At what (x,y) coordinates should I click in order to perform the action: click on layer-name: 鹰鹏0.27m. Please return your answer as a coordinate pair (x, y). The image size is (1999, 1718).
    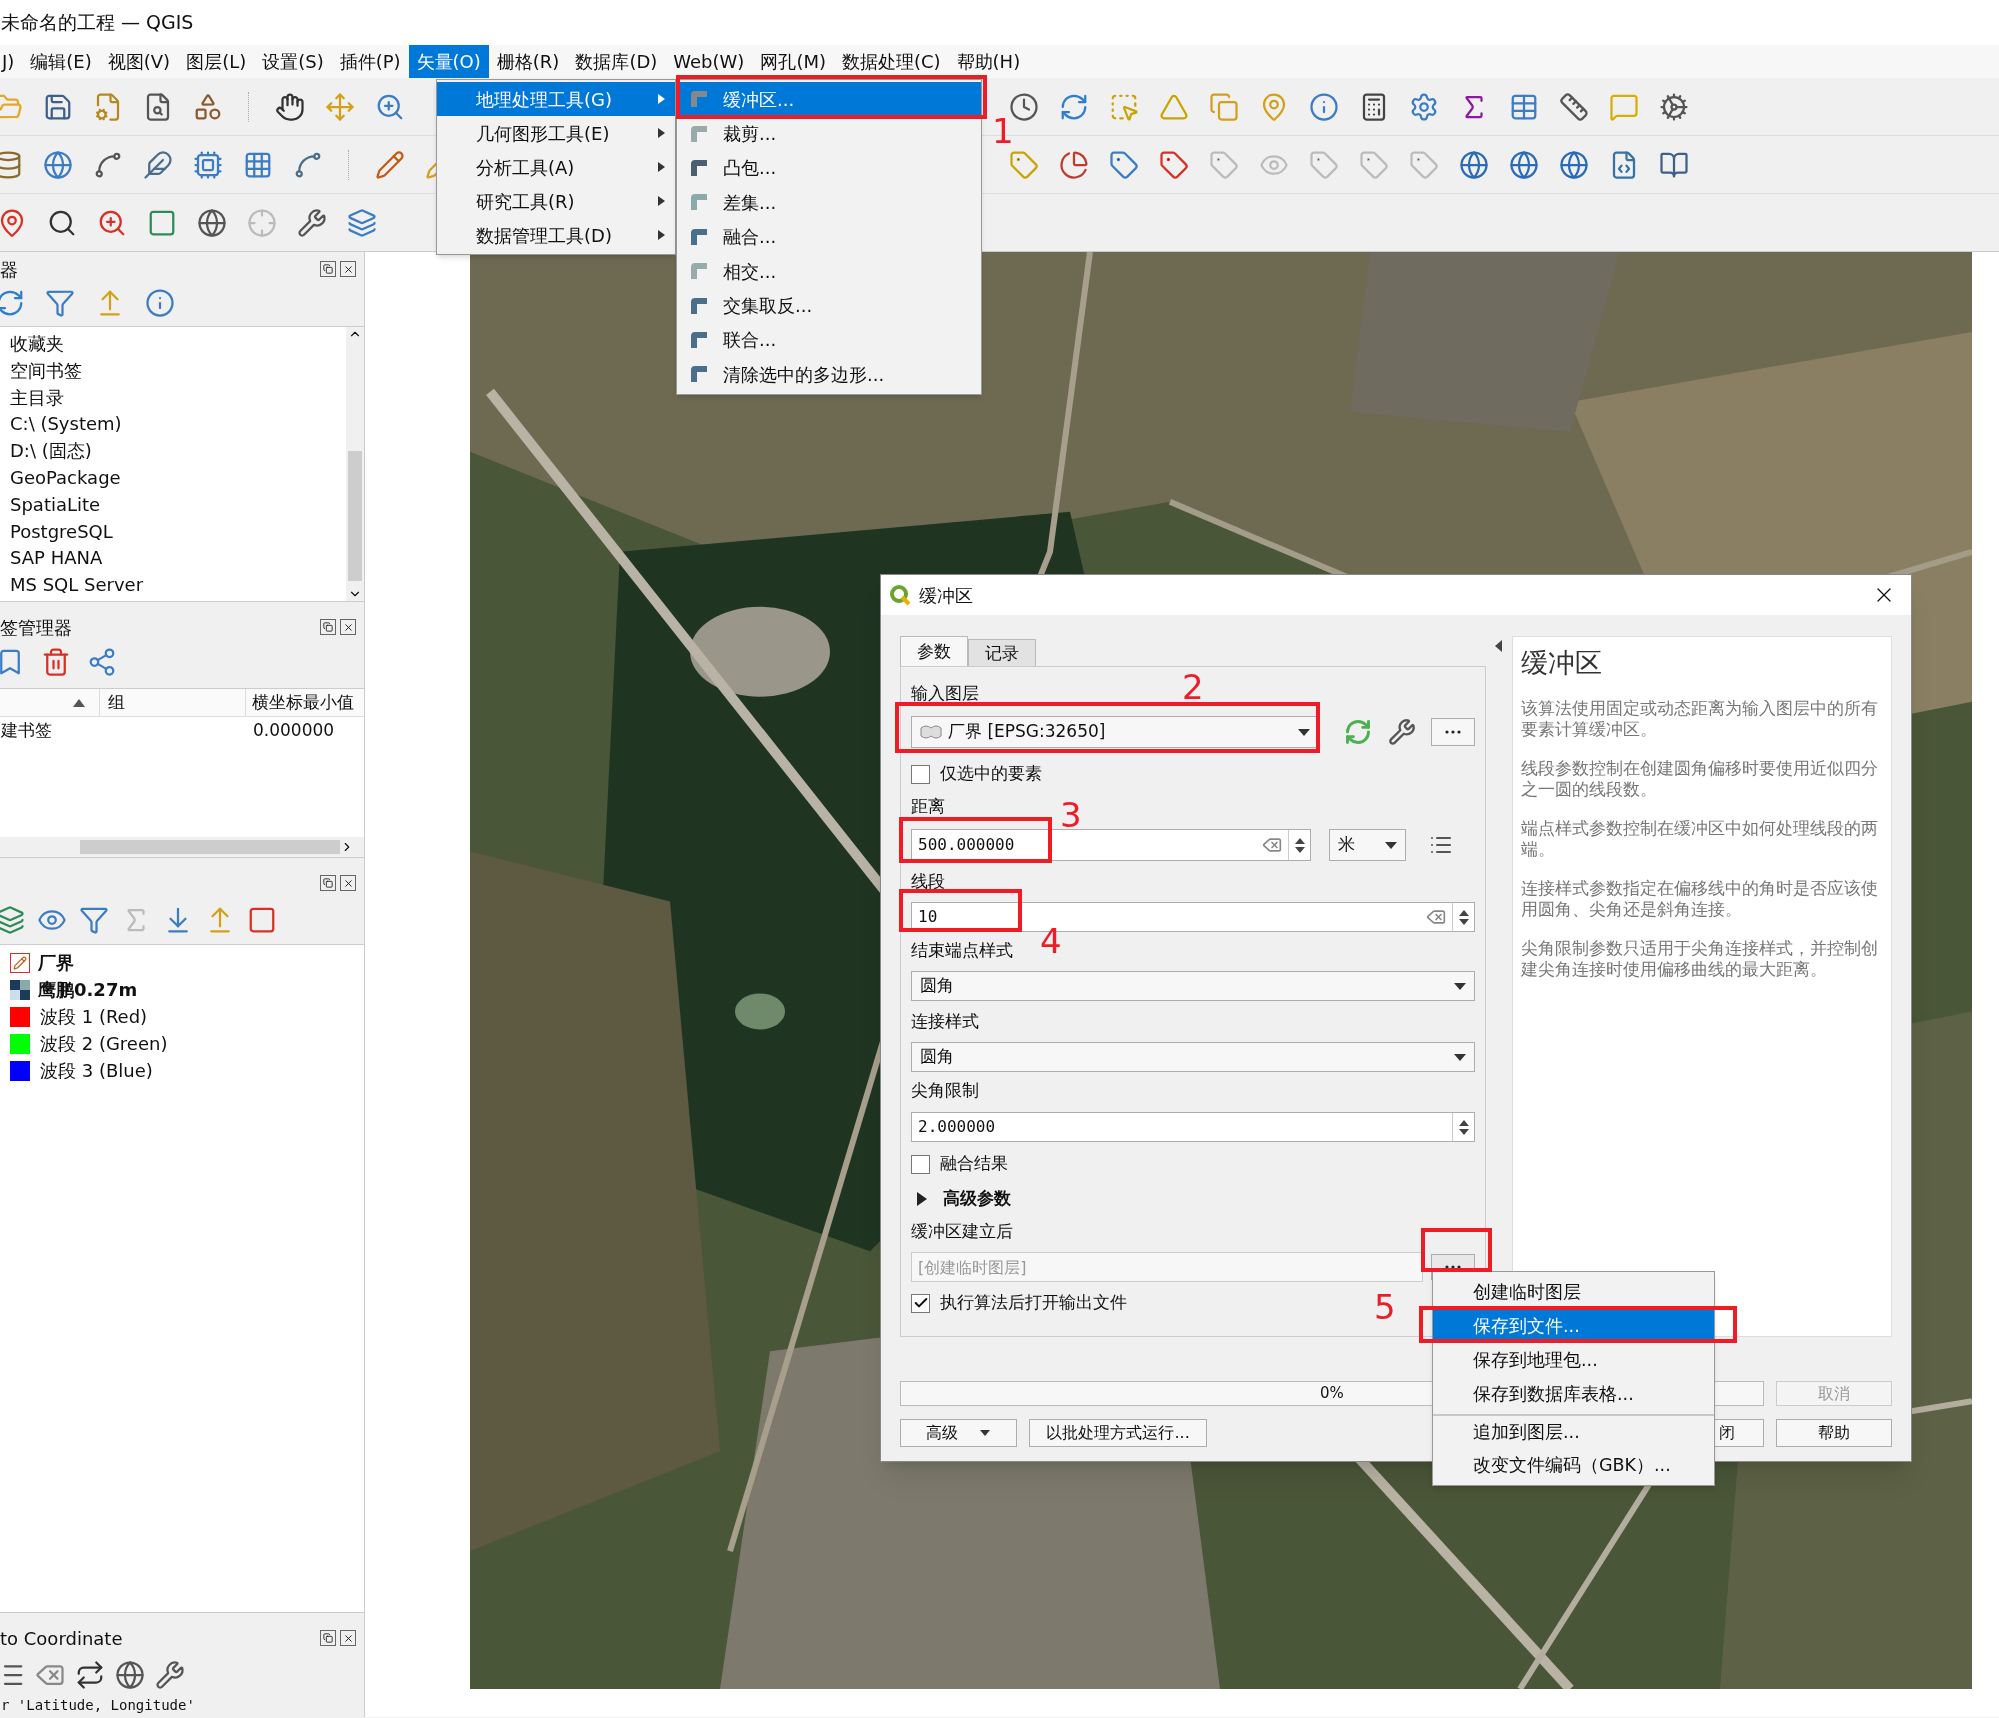
    Looking at the image, I should click on (88, 989).